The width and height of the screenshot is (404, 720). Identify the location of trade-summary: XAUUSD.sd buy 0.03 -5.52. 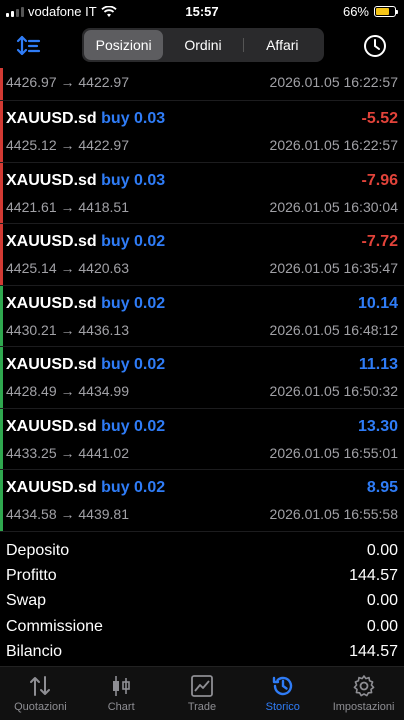
(202, 121).